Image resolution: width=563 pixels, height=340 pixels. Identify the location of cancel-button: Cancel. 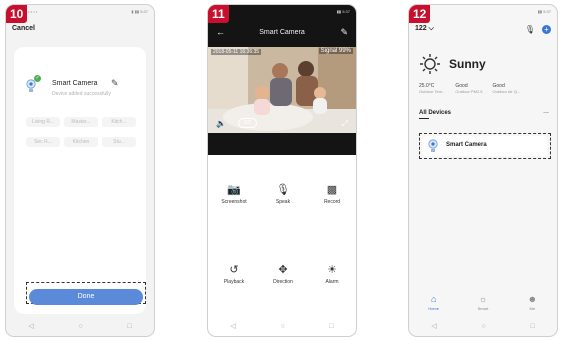
(23, 28).